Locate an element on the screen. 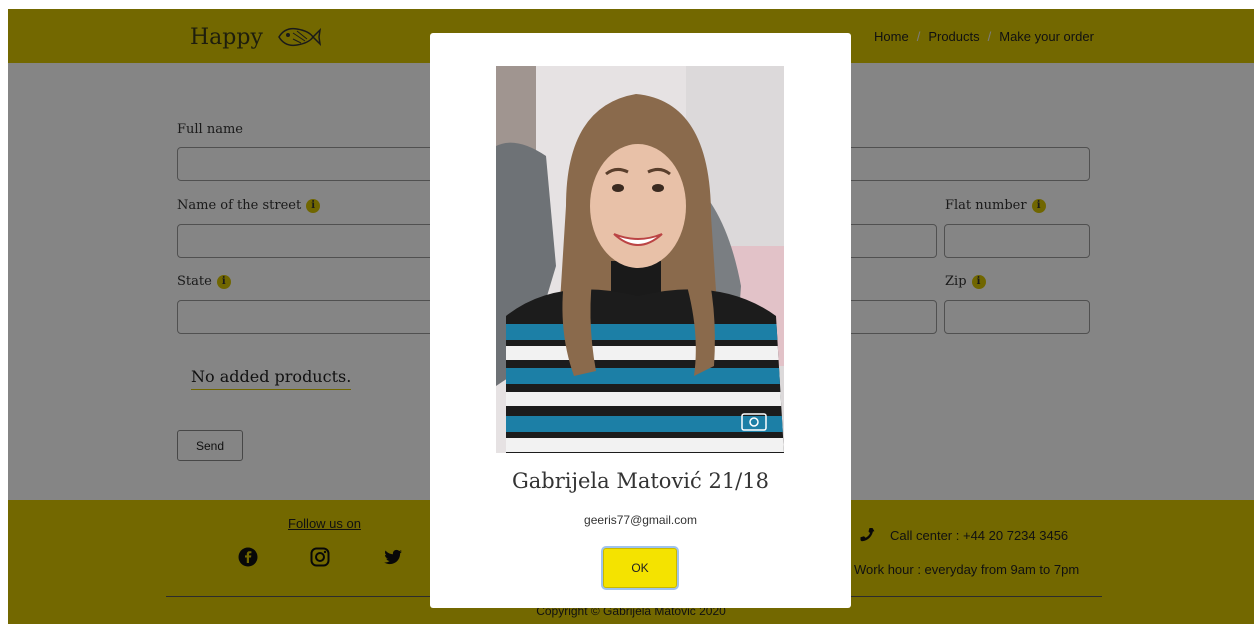 The image size is (1255, 624). author-photo is located at coordinates (640, 259).